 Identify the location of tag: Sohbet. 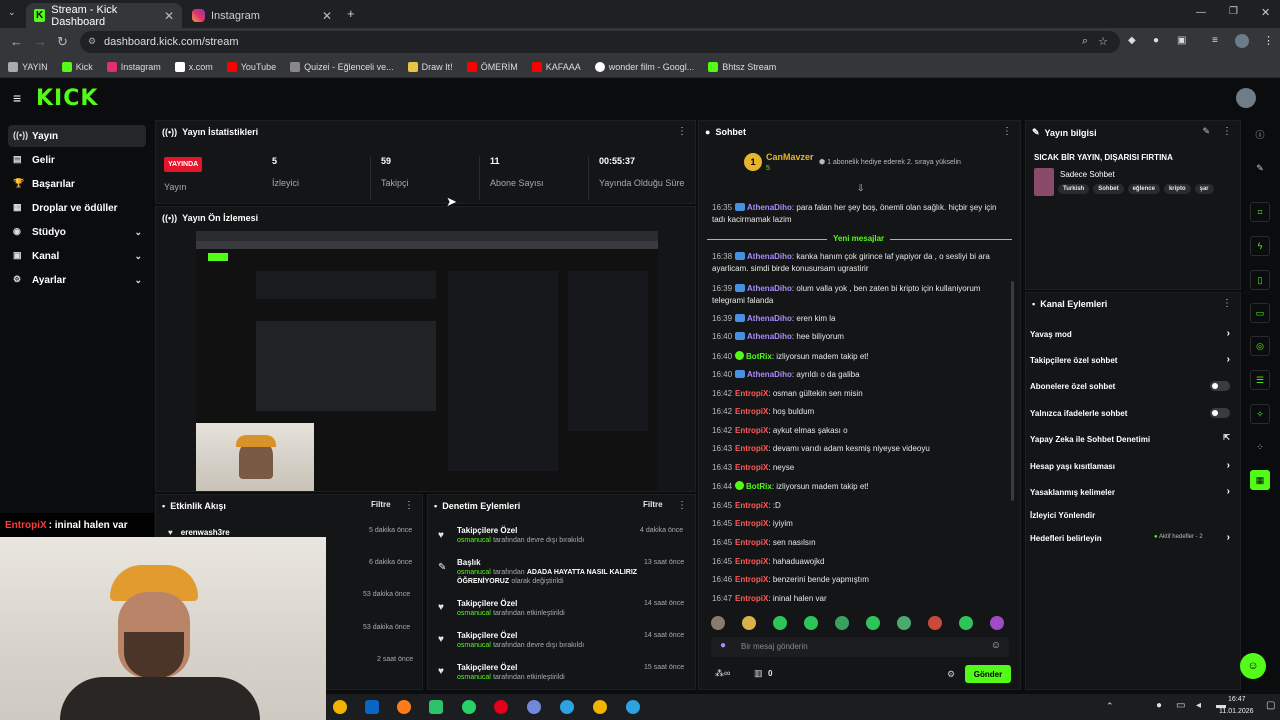
(1108, 189).